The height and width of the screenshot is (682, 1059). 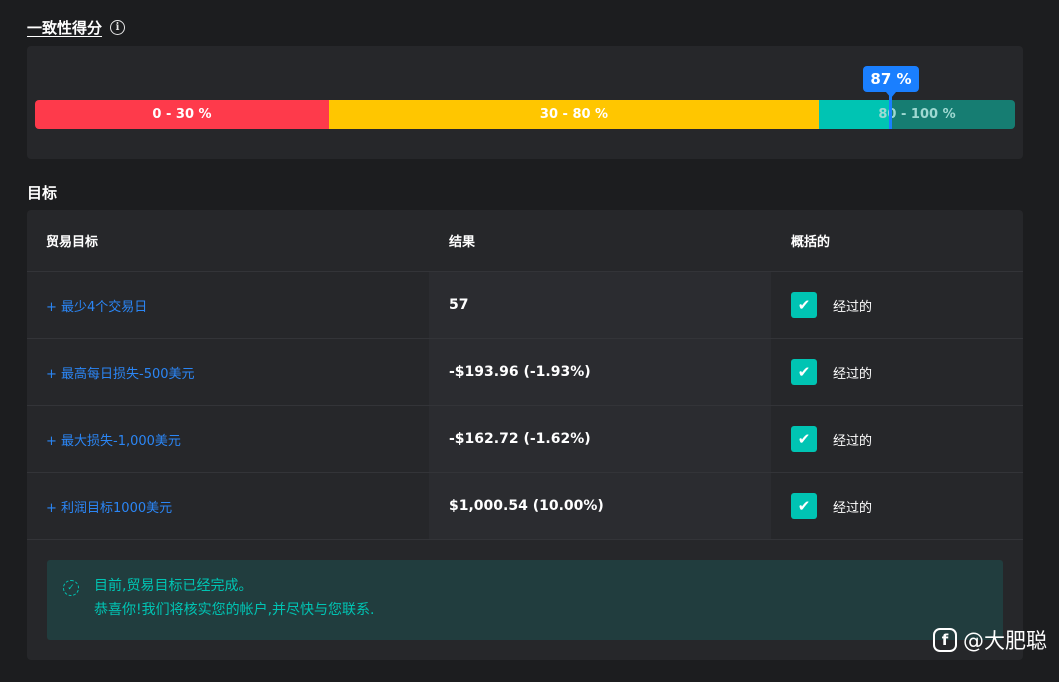 What do you see at coordinates (173, 586) in the screenshot?
I see `notice-line-1: 目前,贸易目标已经完成。` at bounding box center [173, 586].